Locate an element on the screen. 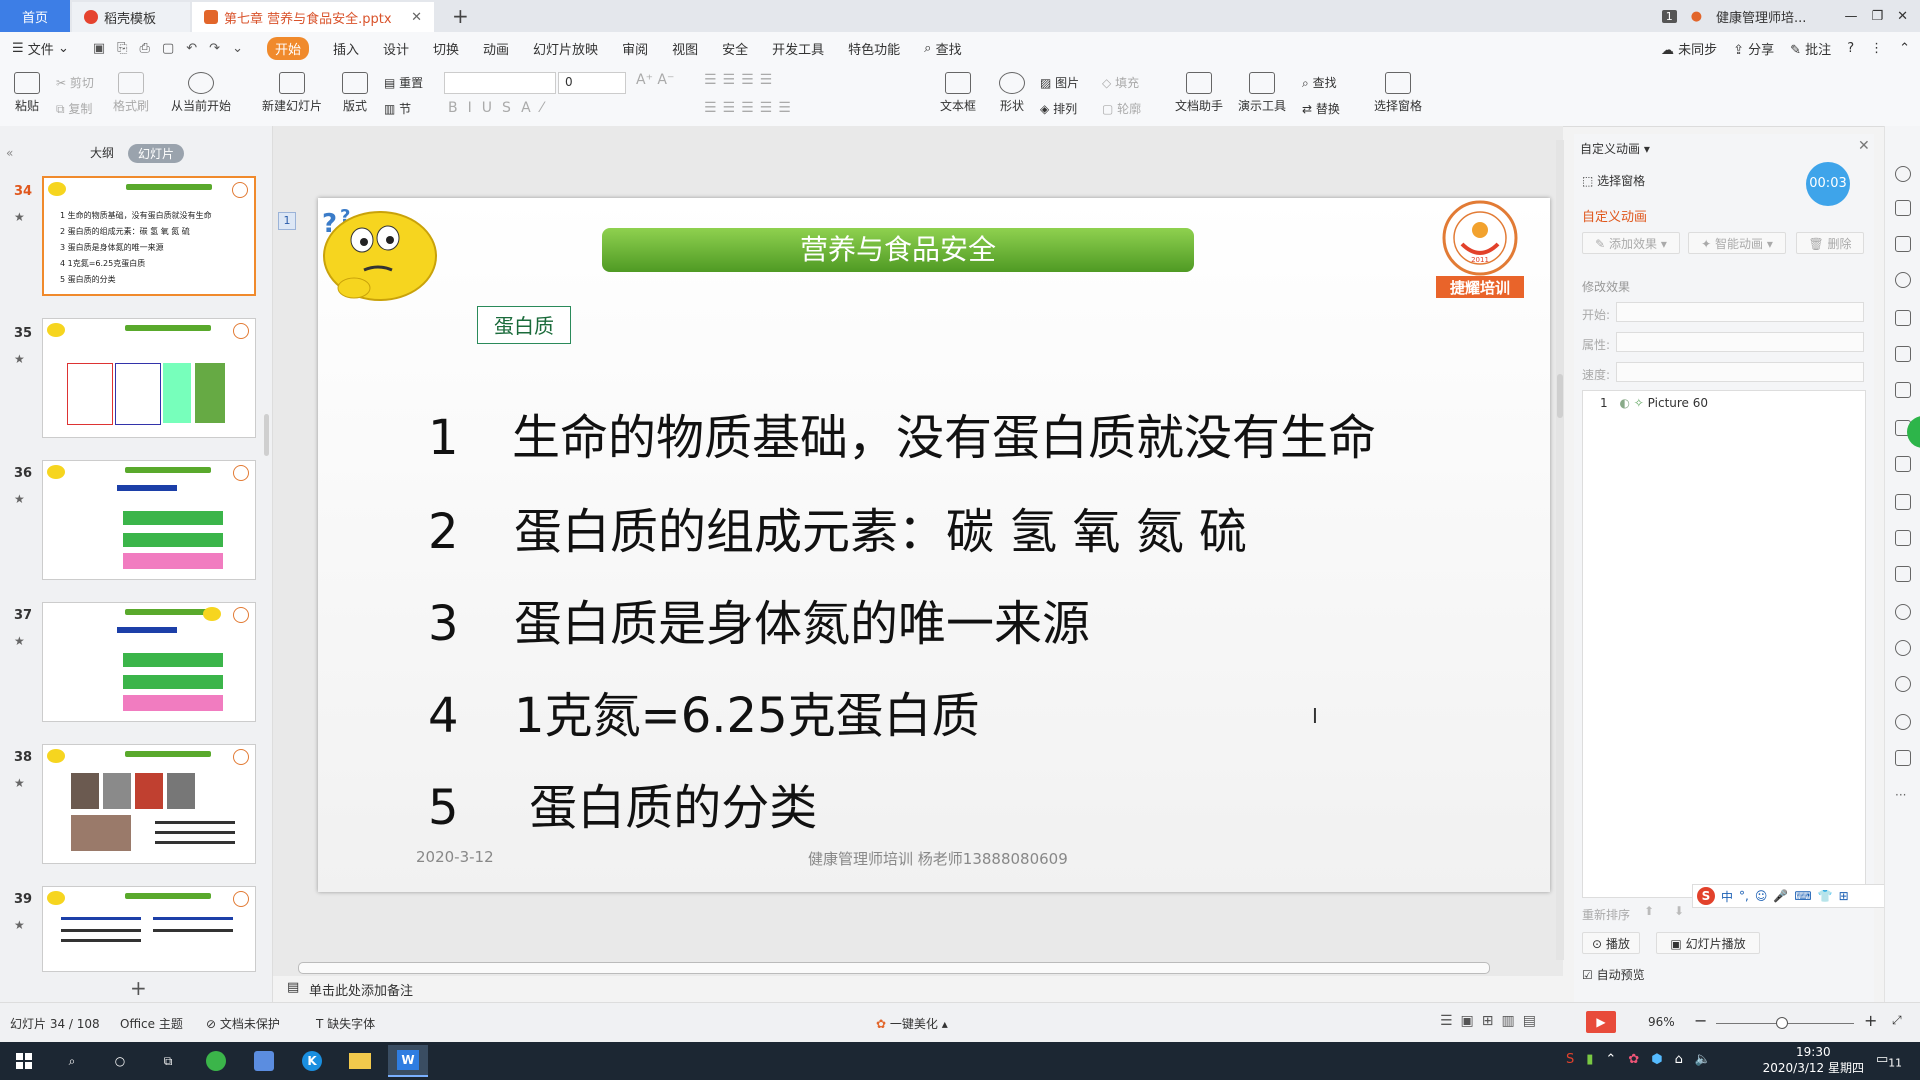 Image resolution: width=1920 pixels, height=1080 pixels. protect-status: ⊘ 文档未保护 is located at coordinates (243, 1023).